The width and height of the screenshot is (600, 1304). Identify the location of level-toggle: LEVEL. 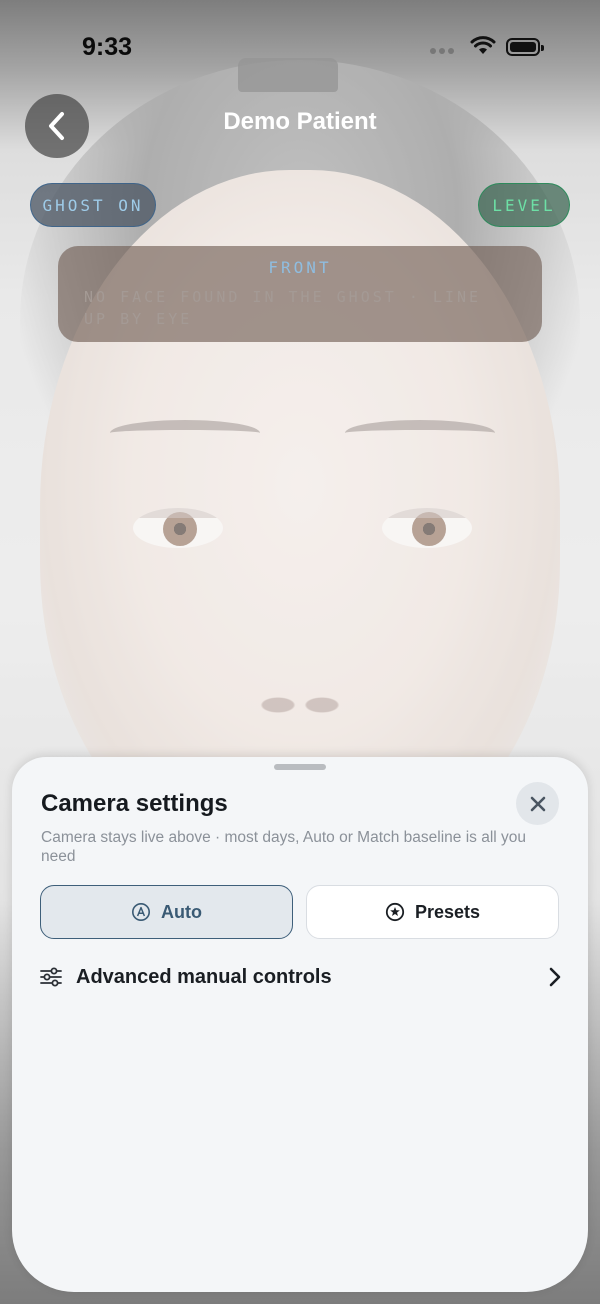
(524, 205).